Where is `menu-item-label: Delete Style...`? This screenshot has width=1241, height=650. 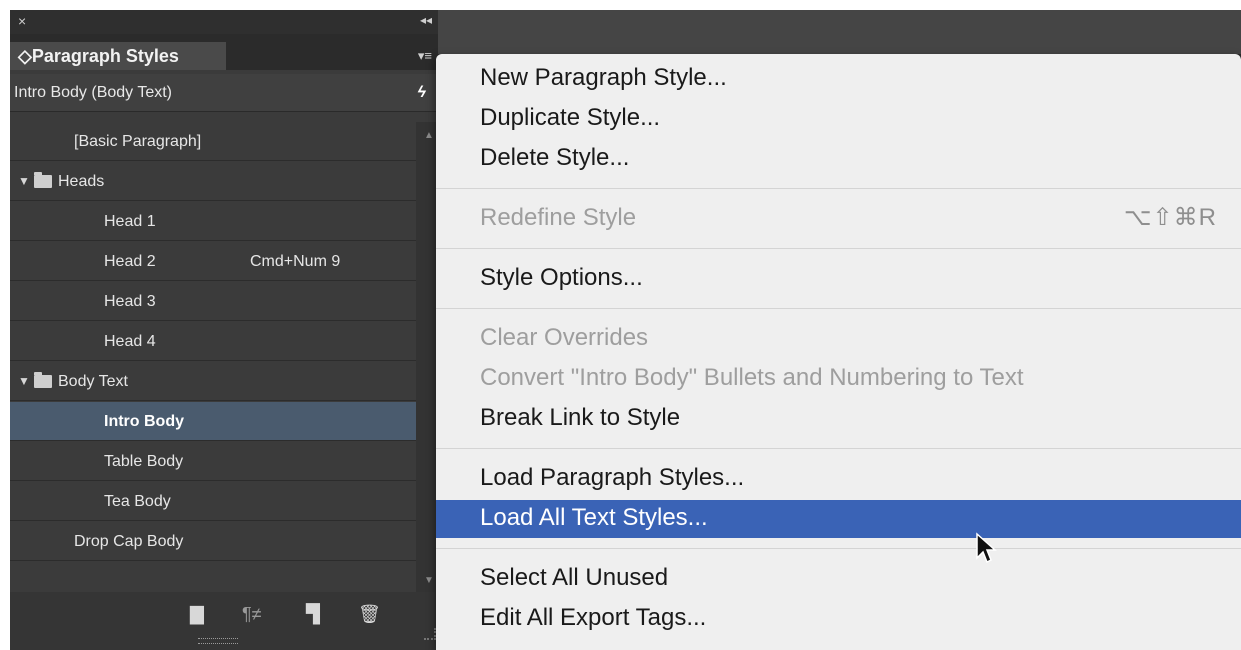
menu-item-label: Delete Style... is located at coordinates (555, 157).